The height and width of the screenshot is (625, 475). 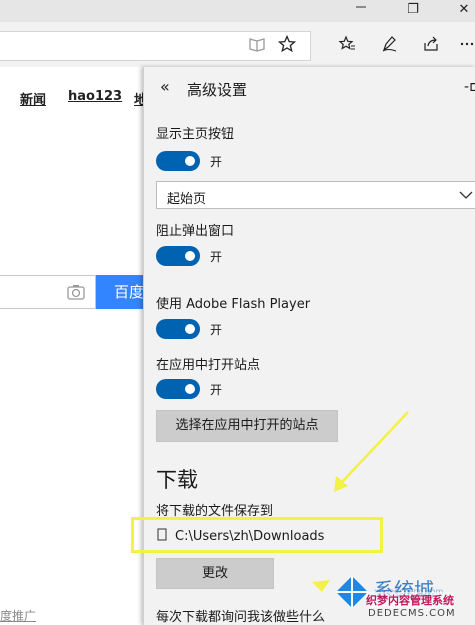 What do you see at coordinates (360, 501) in the screenshot?
I see `annotation-arrow` at bounding box center [360, 501].